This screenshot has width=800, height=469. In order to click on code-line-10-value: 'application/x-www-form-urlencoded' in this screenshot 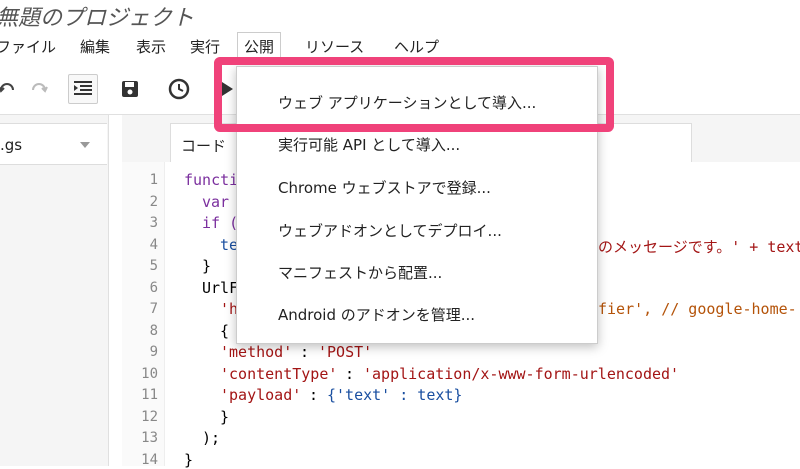, I will do `click(521, 374)`.